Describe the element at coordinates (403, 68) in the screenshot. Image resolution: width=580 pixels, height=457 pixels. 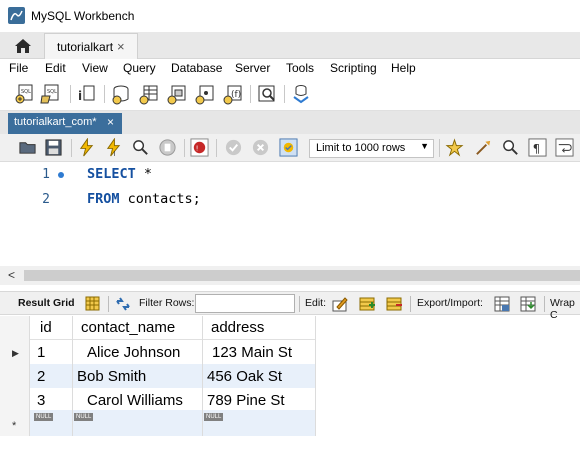
I see `menu-help: Help` at that location.